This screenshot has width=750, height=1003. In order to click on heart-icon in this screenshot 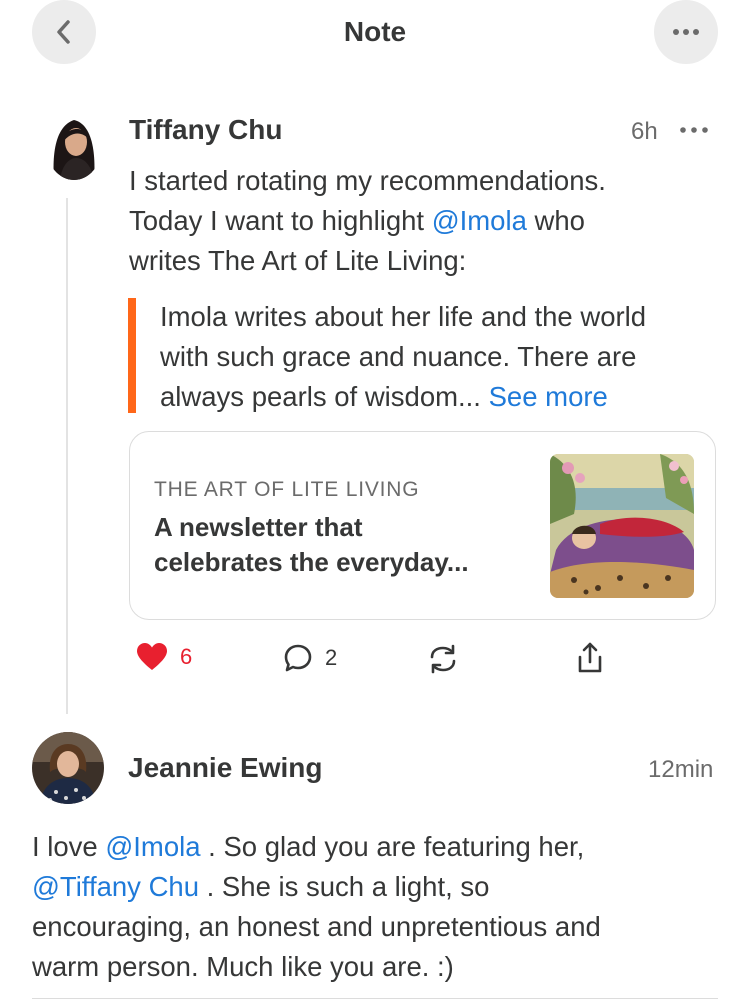, I will do `click(152, 656)`.